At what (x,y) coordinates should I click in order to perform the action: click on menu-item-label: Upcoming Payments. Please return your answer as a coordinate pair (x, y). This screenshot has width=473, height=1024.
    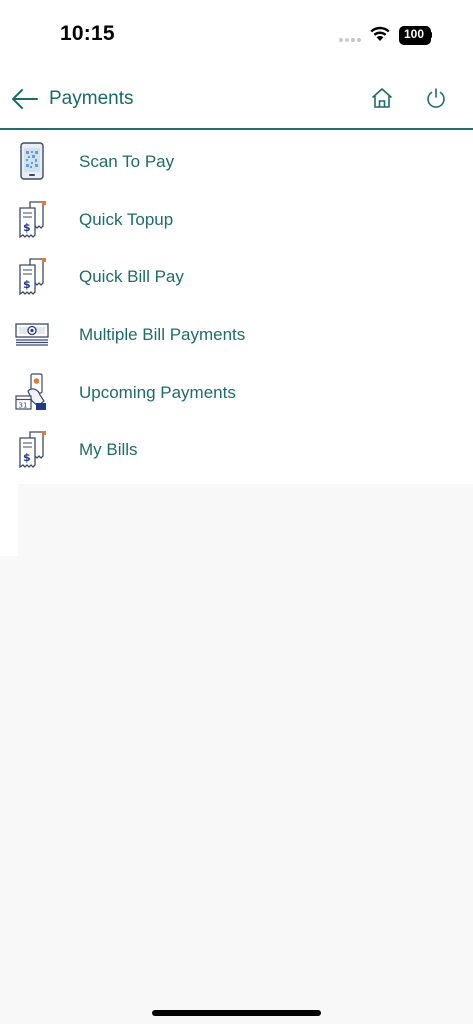
    Looking at the image, I should click on (157, 392).